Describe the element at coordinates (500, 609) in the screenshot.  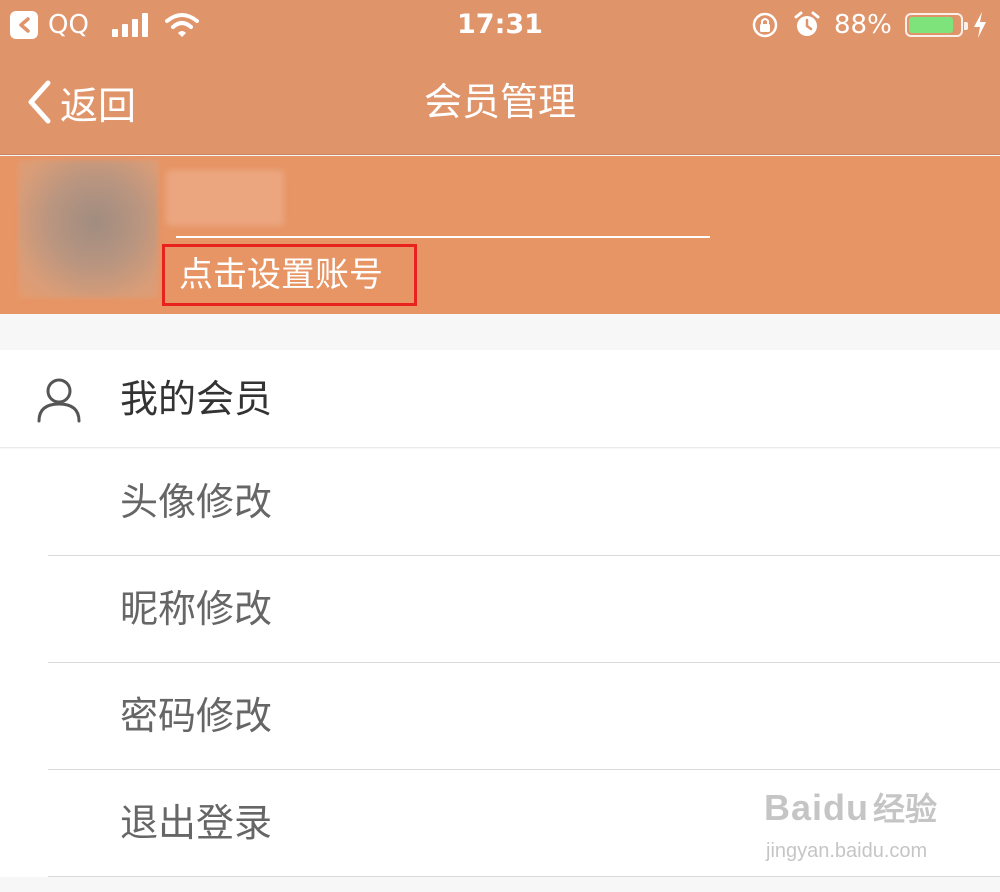
I see `menu-item-nickname-edit: 昵称修改` at that location.